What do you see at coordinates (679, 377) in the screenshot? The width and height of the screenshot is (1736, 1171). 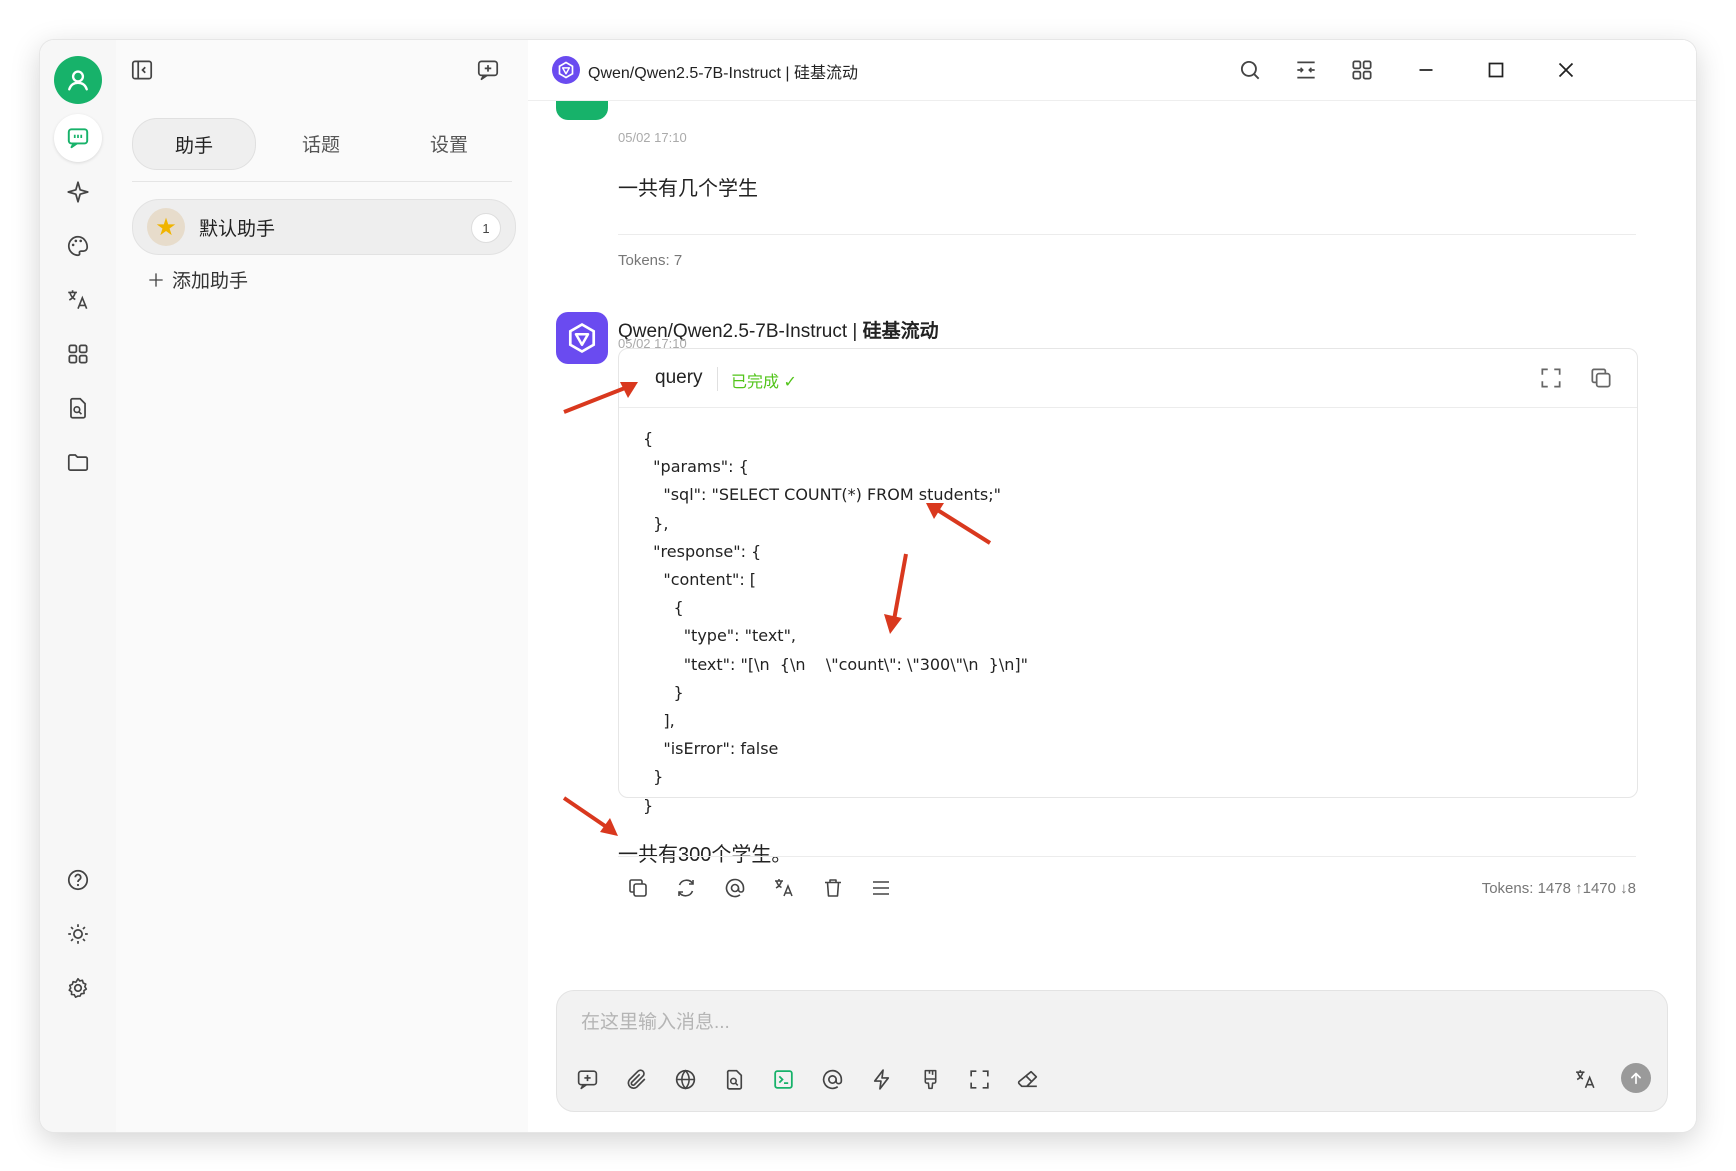 I see `tool-name: query` at bounding box center [679, 377].